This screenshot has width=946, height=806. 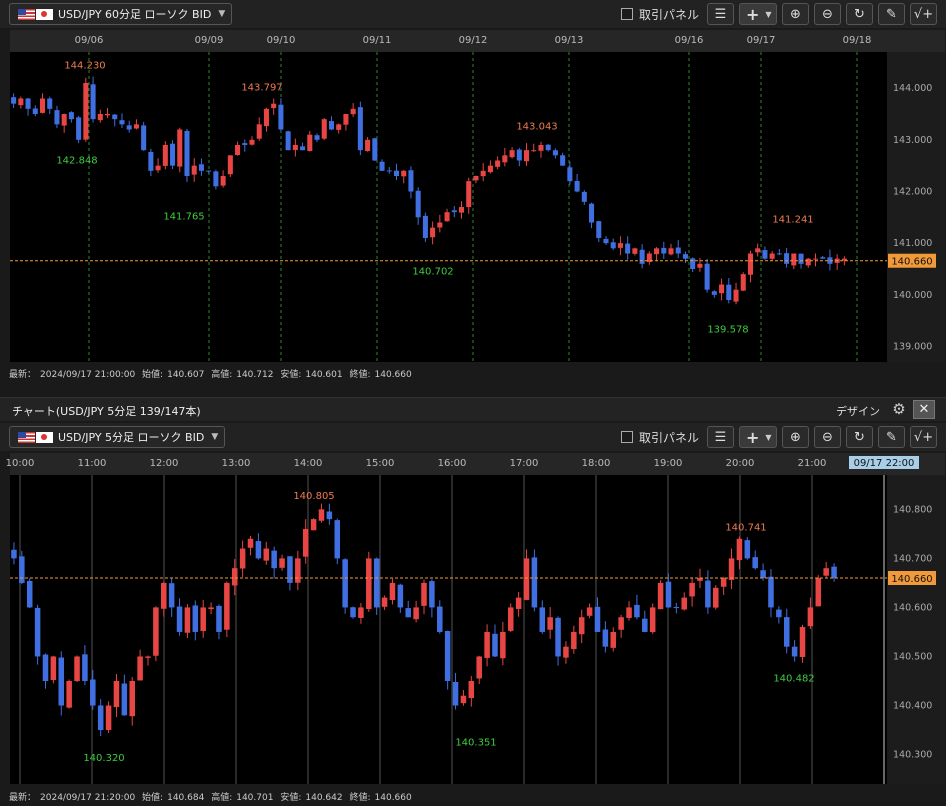 What do you see at coordinates (912, 295) in the screenshot?
I see `y-tick-label: 140.000` at bounding box center [912, 295].